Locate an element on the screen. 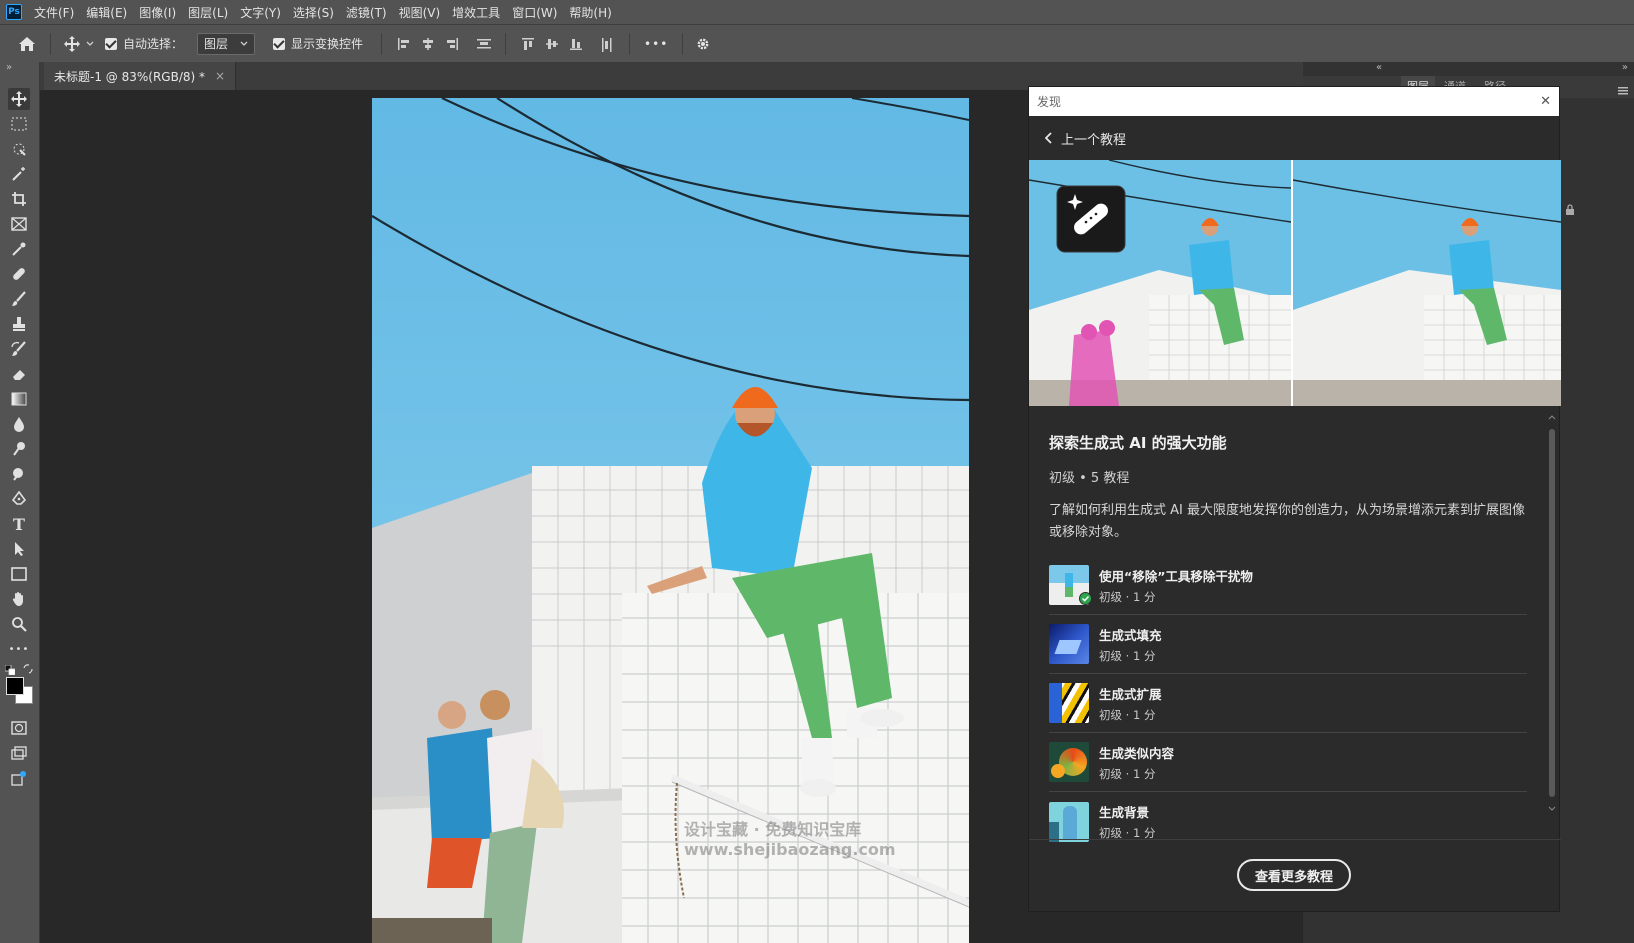 Image resolution: width=1634 pixels, height=943 pixels. more-tools-icon: ••• is located at coordinates (19, 649).